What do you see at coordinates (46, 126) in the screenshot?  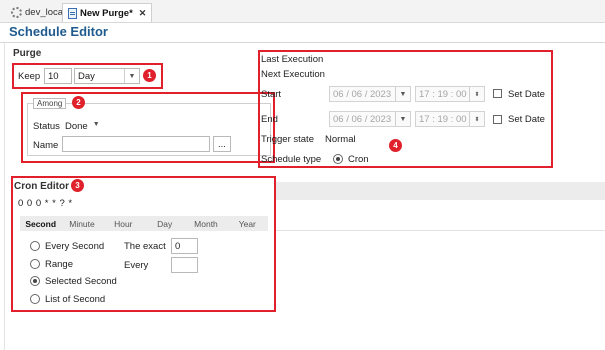 I see `status-label: Status` at bounding box center [46, 126].